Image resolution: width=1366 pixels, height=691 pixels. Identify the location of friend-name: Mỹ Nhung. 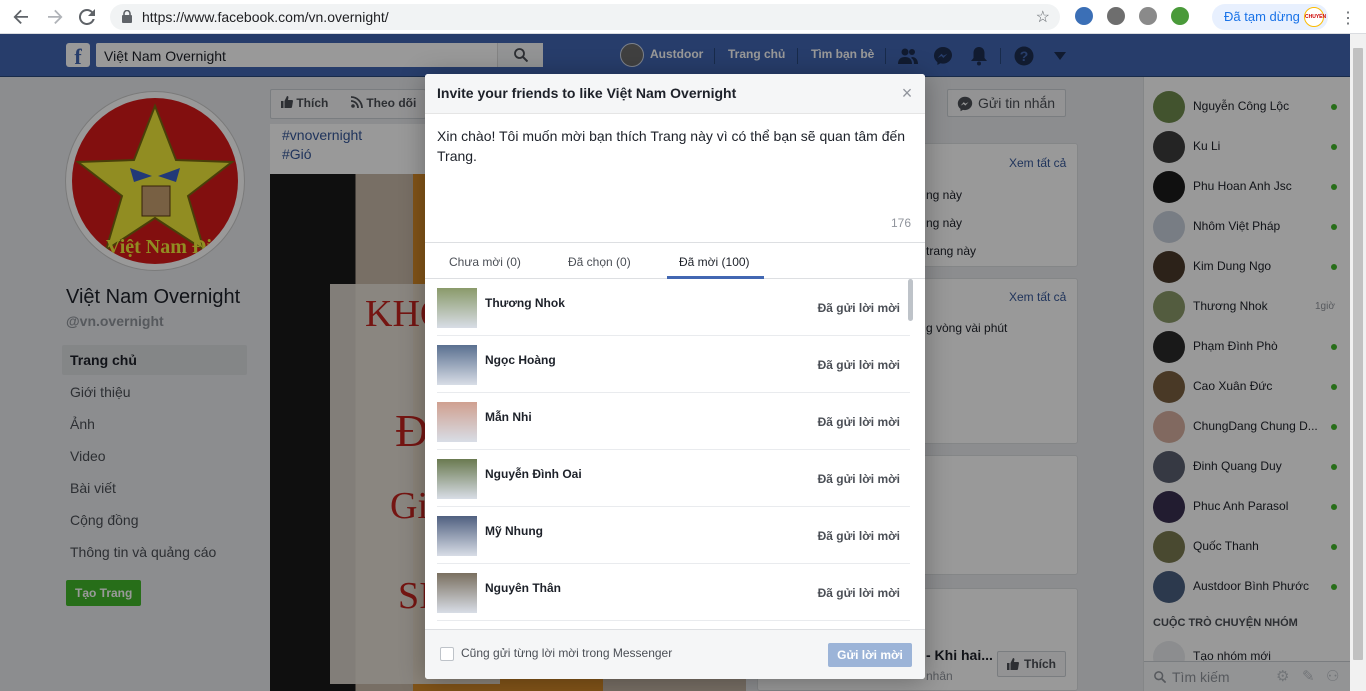
(514, 531).